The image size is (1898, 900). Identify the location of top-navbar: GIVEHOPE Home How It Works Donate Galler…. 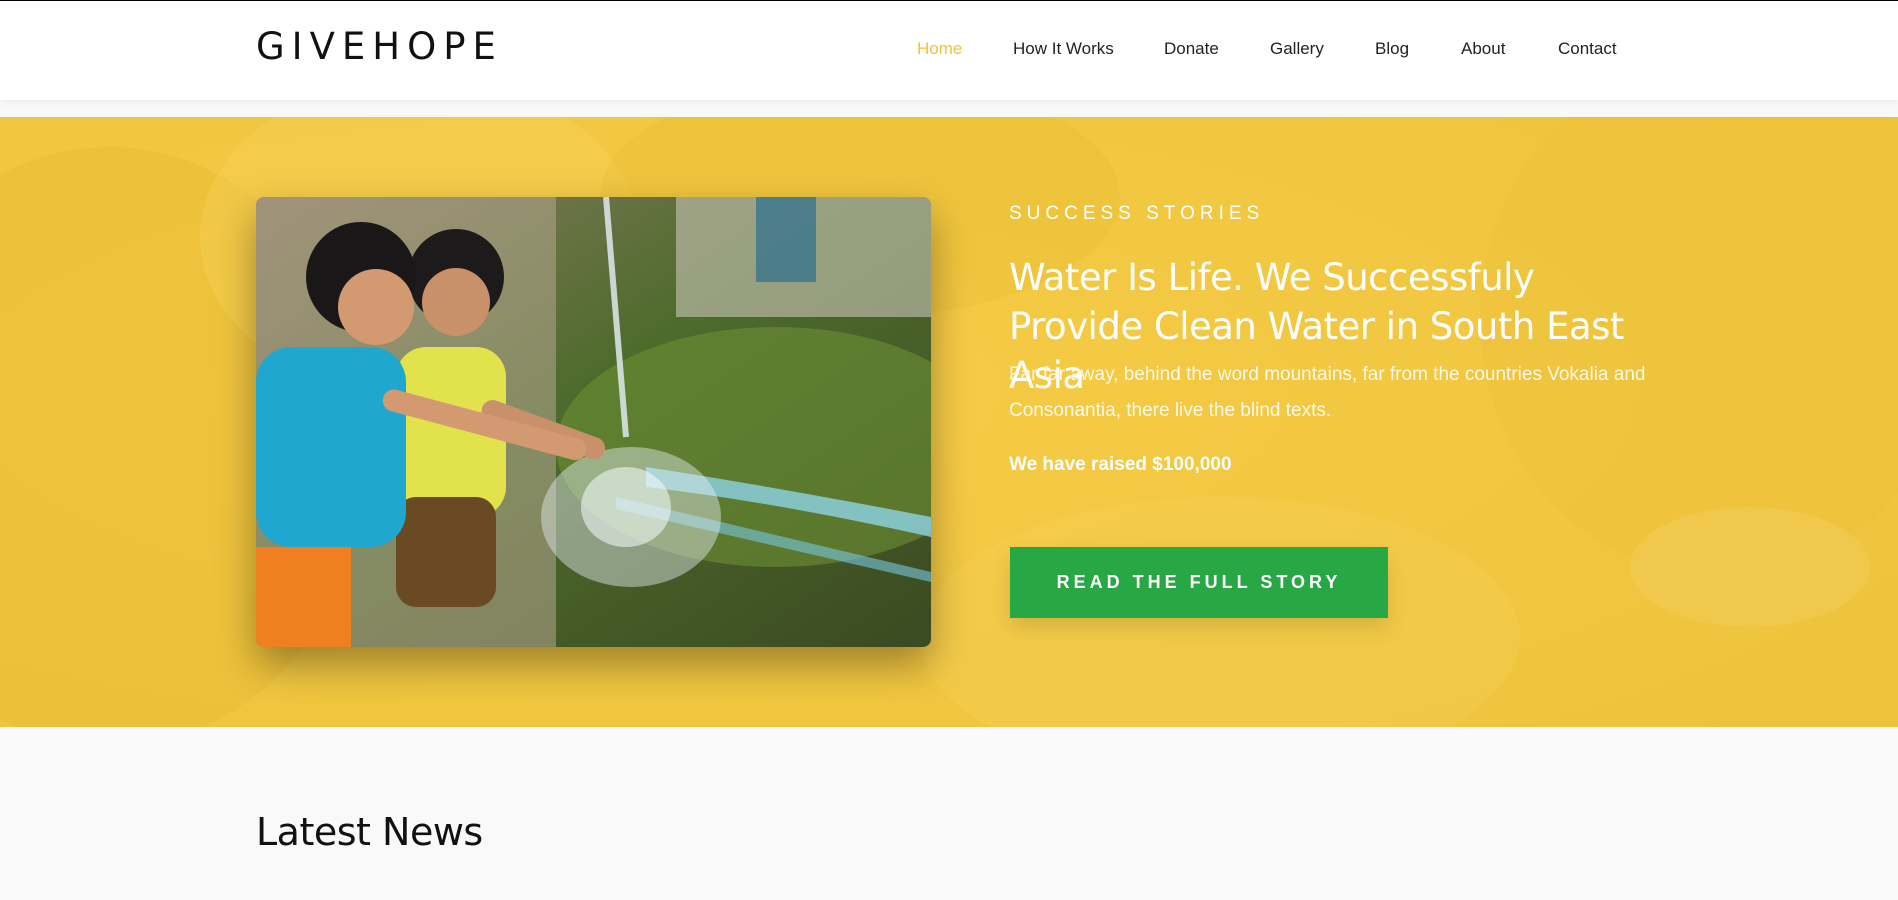
(949, 50).